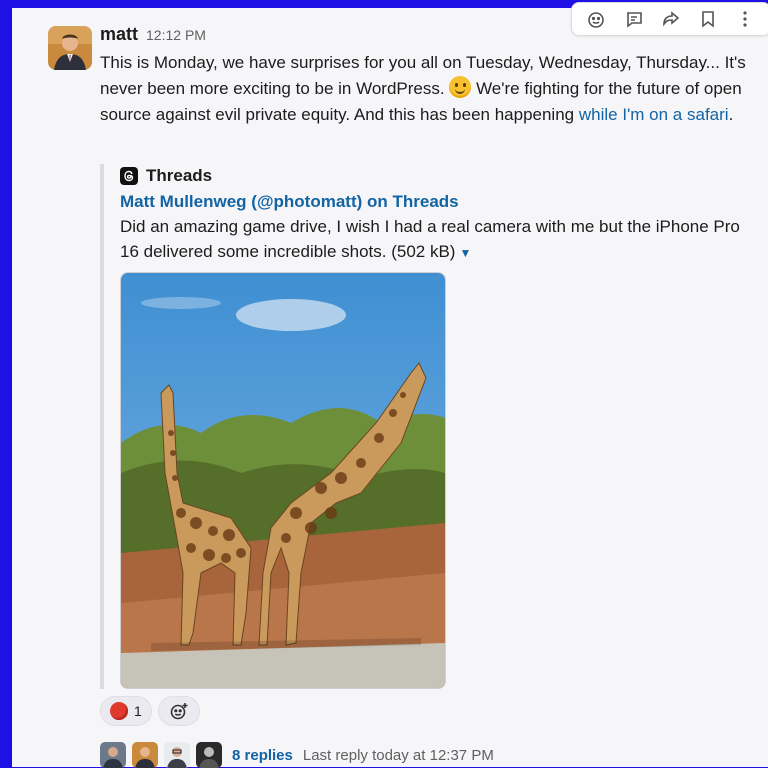 The height and width of the screenshot is (768, 768). What do you see at coordinates (176, 35) in the screenshot?
I see `message-timestamp: 12:12 PM` at bounding box center [176, 35].